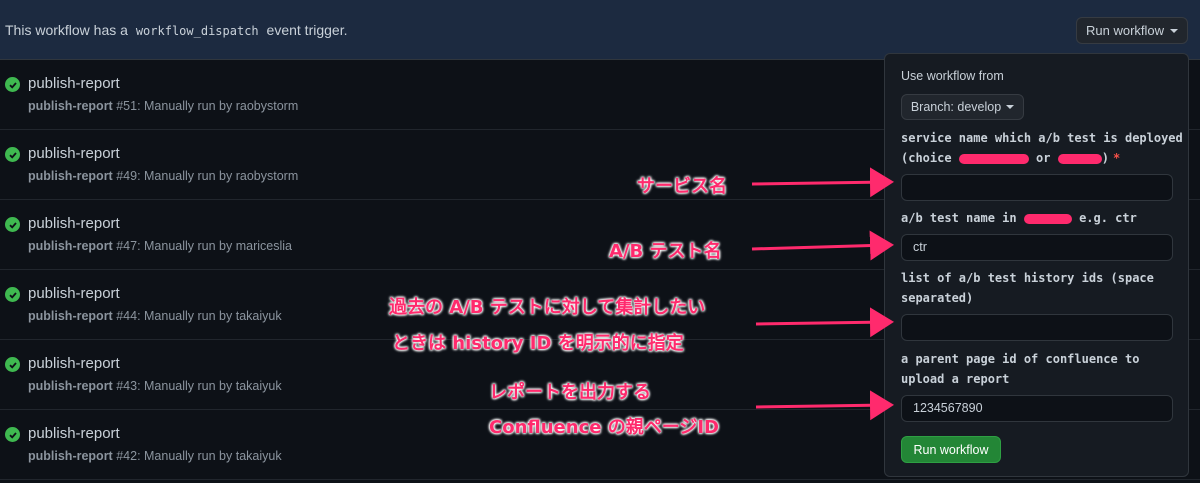 This screenshot has height=483, width=1200. I want to click on use-workflow-from-label: Use workflow from, so click(952, 76).